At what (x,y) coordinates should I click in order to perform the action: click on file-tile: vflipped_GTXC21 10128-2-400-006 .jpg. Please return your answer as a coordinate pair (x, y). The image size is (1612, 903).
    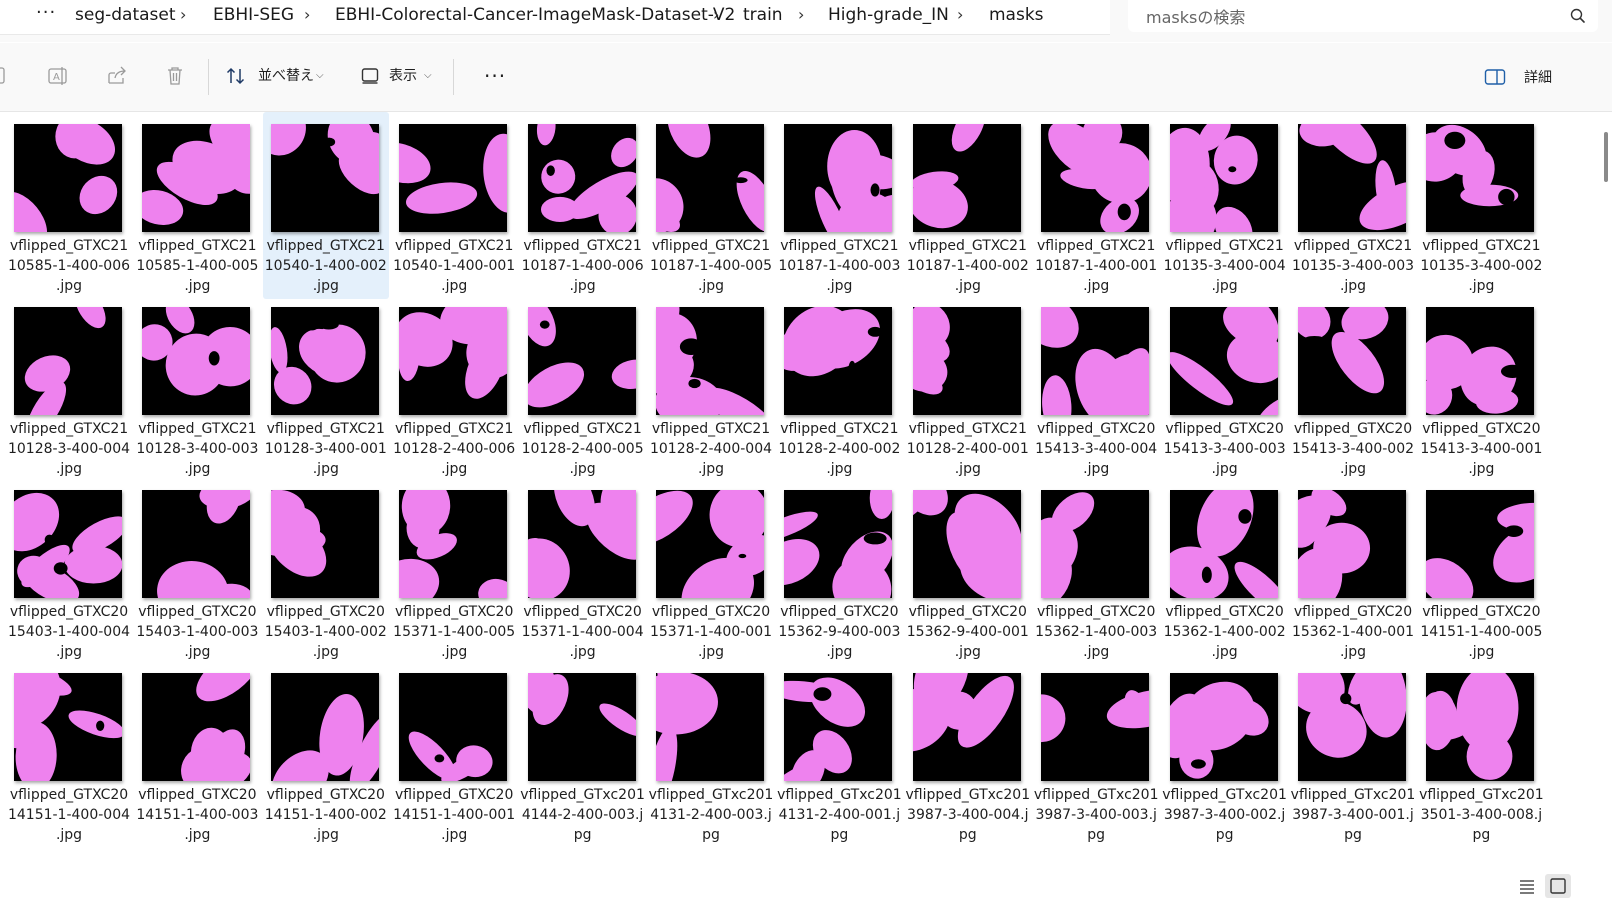
    Looking at the image, I should click on (454, 388).